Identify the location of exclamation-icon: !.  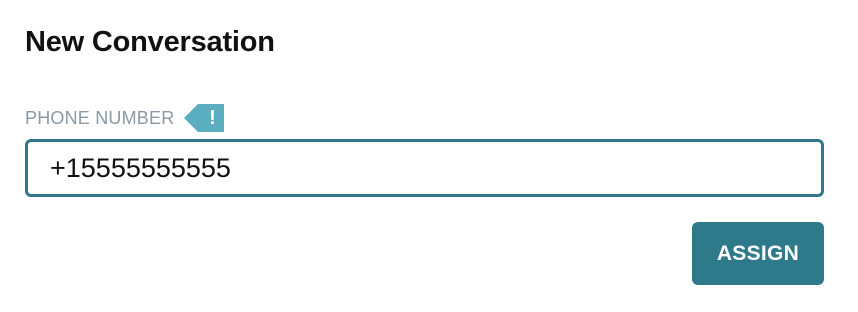
(212, 118).